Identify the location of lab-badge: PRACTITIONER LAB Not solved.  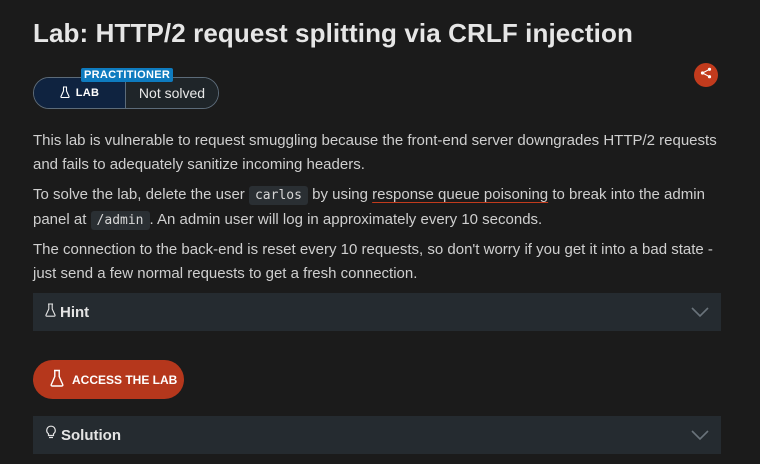
(126, 88).